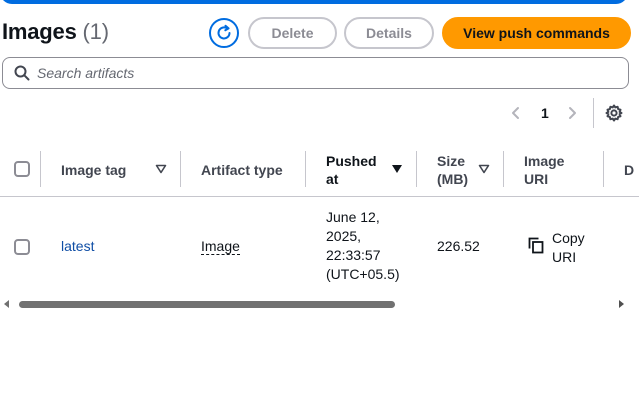  I want to click on chevron-left-icon, so click(515, 113).